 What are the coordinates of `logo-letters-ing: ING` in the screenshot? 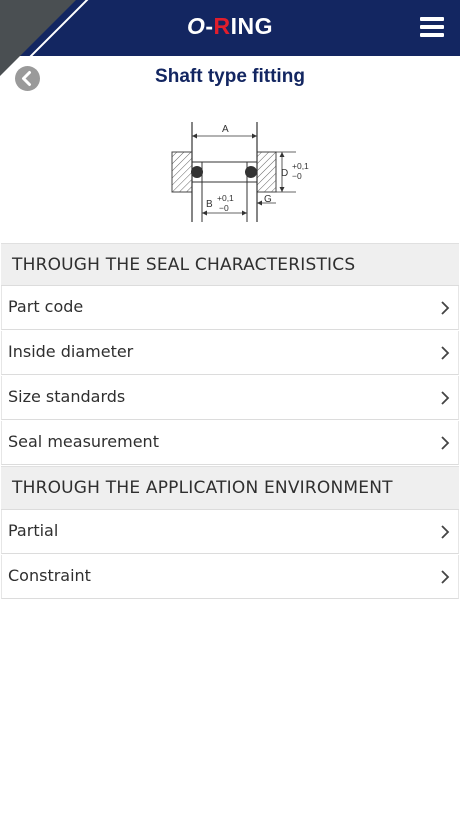 It's located at (252, 26).